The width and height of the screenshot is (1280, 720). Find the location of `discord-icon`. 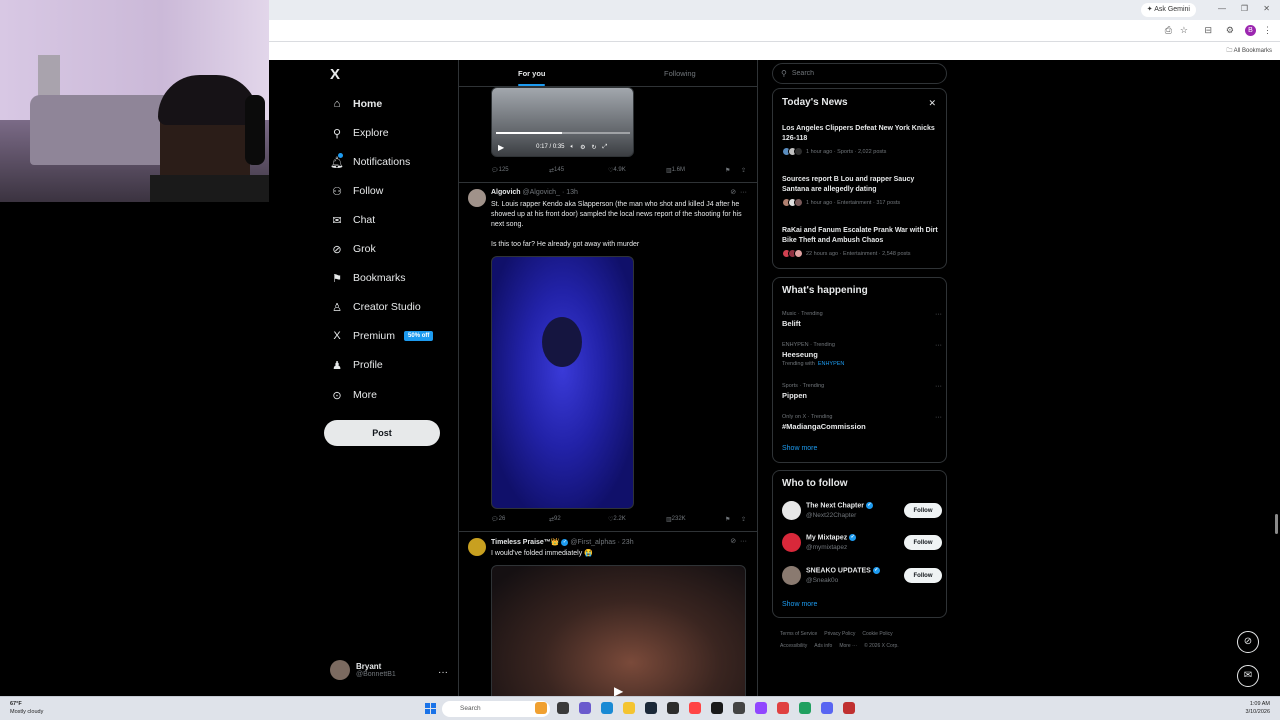

discord-icon is located at coordinates (827, 708).